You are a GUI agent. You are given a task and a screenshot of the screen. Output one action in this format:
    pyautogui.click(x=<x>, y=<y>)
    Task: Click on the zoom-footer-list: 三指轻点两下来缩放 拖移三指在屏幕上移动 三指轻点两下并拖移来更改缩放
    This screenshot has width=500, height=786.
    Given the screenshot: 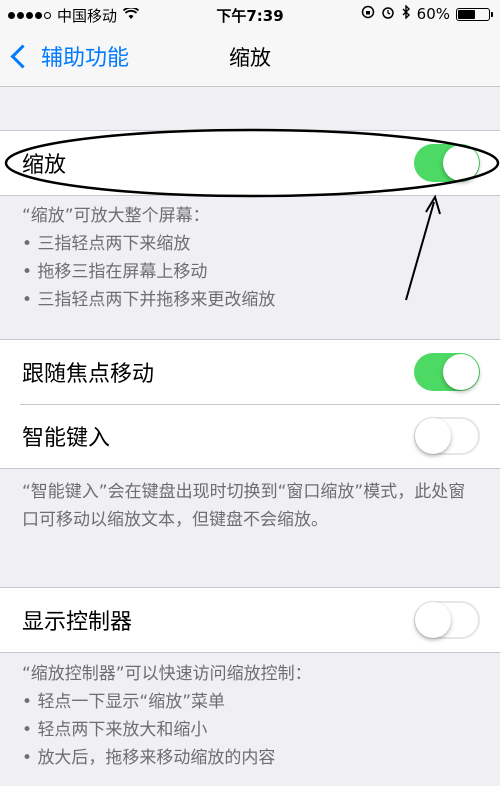 What is the action you would take?
    pyautogui.click(x=250, y=272)
    